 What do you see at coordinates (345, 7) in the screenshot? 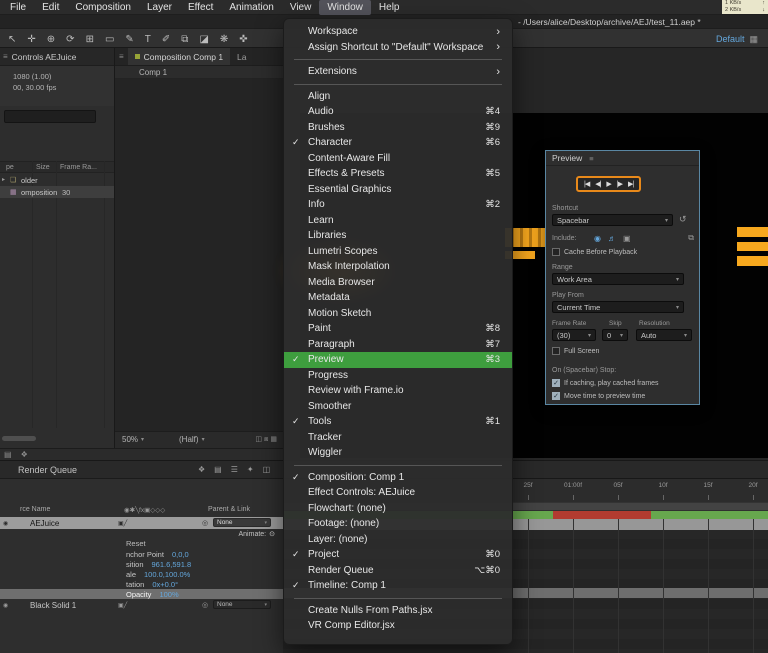
I see `menubar-item-window: Window` at bounding box center [345, 7].